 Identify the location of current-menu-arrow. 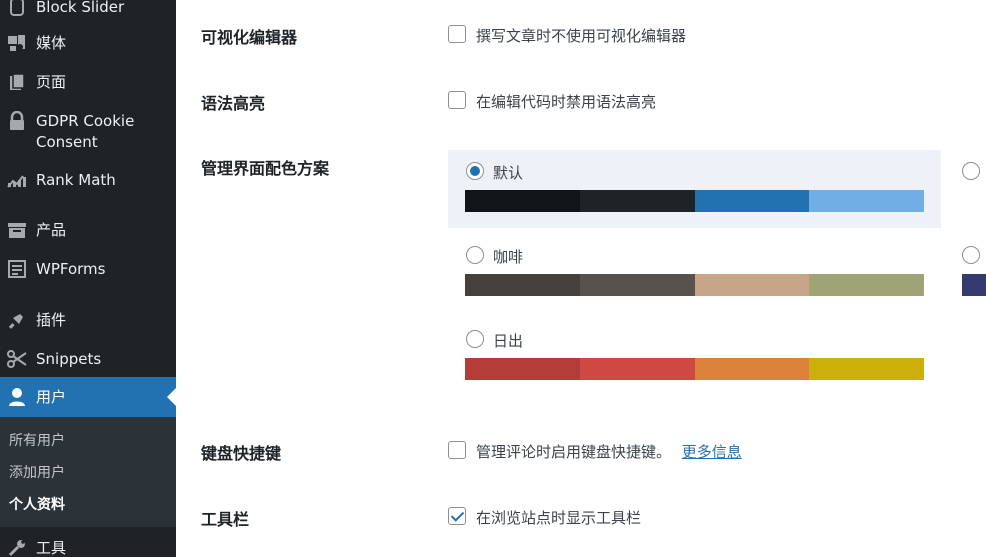
(171, 397).